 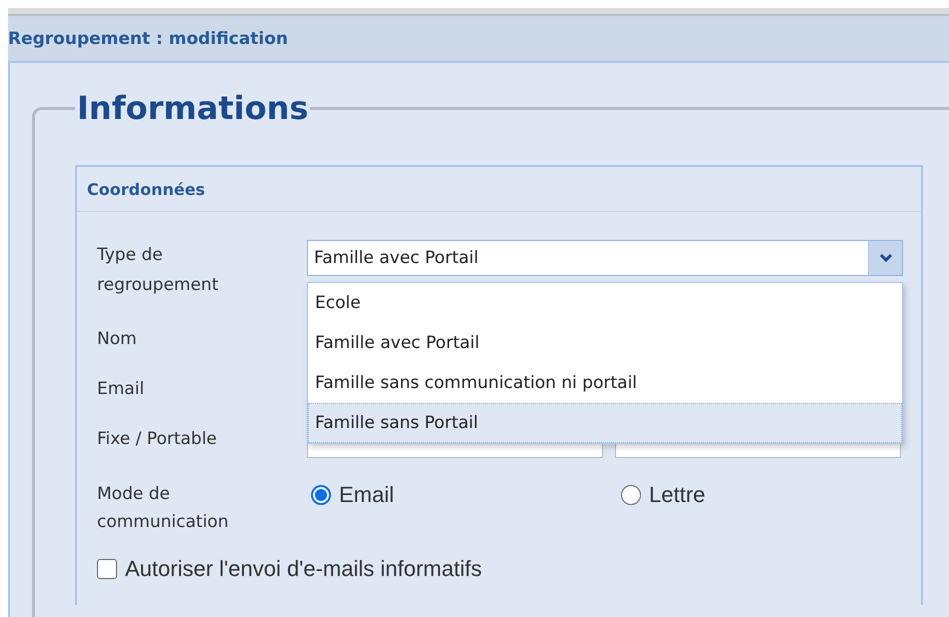 I want to click on window-title: Regroupement : modification, so click(x=148, y=38).